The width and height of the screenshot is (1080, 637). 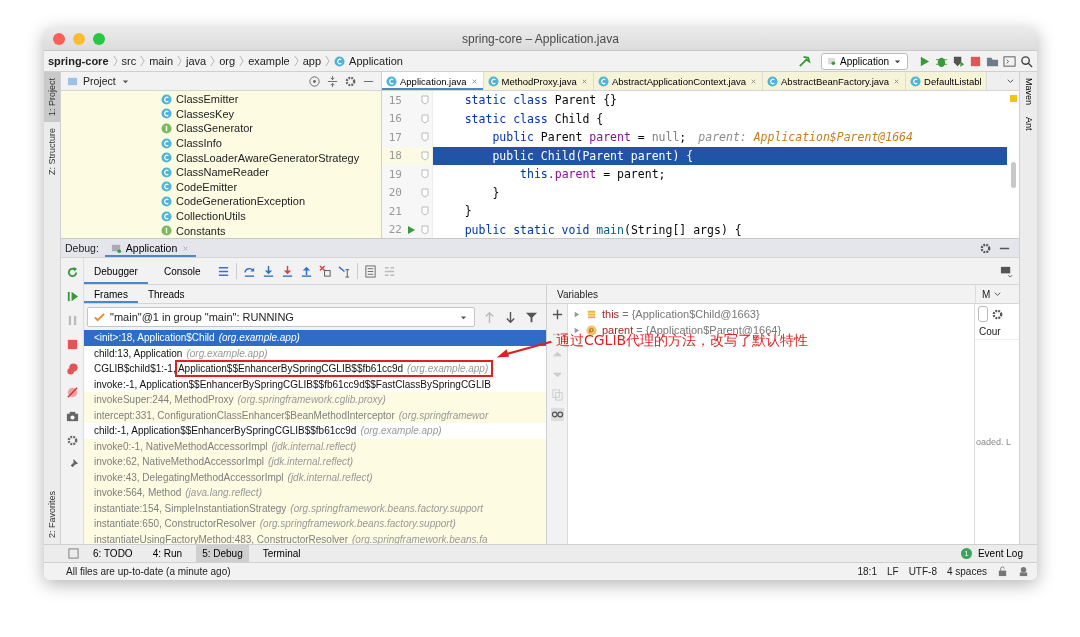 I want to click on status-item: UTF-8, so click(x=922, y=571).